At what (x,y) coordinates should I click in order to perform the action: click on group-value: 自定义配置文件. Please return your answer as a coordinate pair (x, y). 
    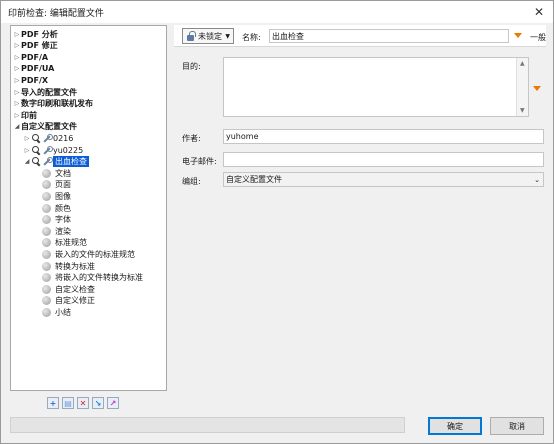
    Looking at the image, I should click on (254, 179).